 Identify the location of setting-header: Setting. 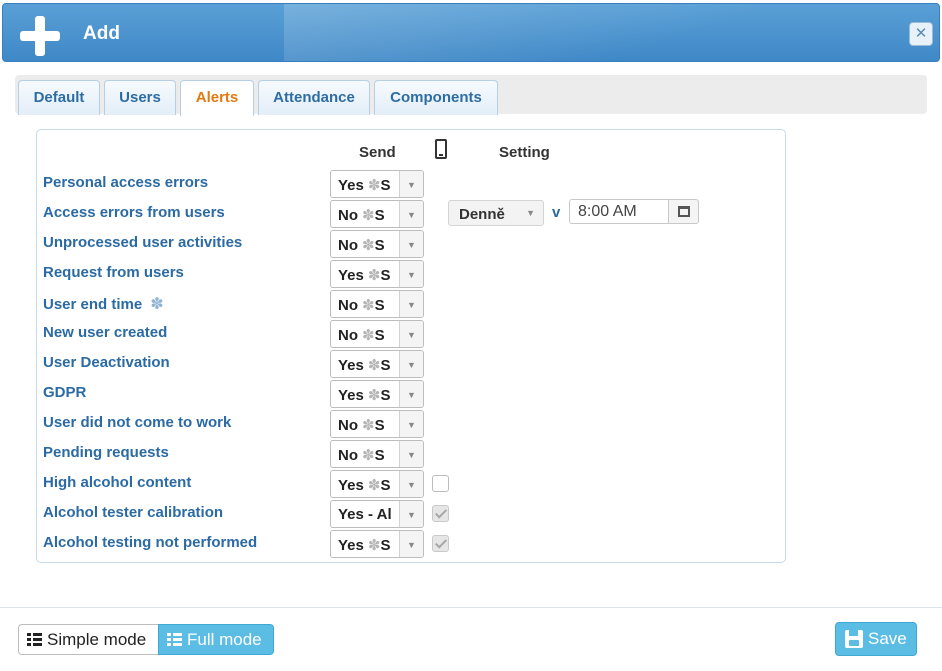
(524, 152).